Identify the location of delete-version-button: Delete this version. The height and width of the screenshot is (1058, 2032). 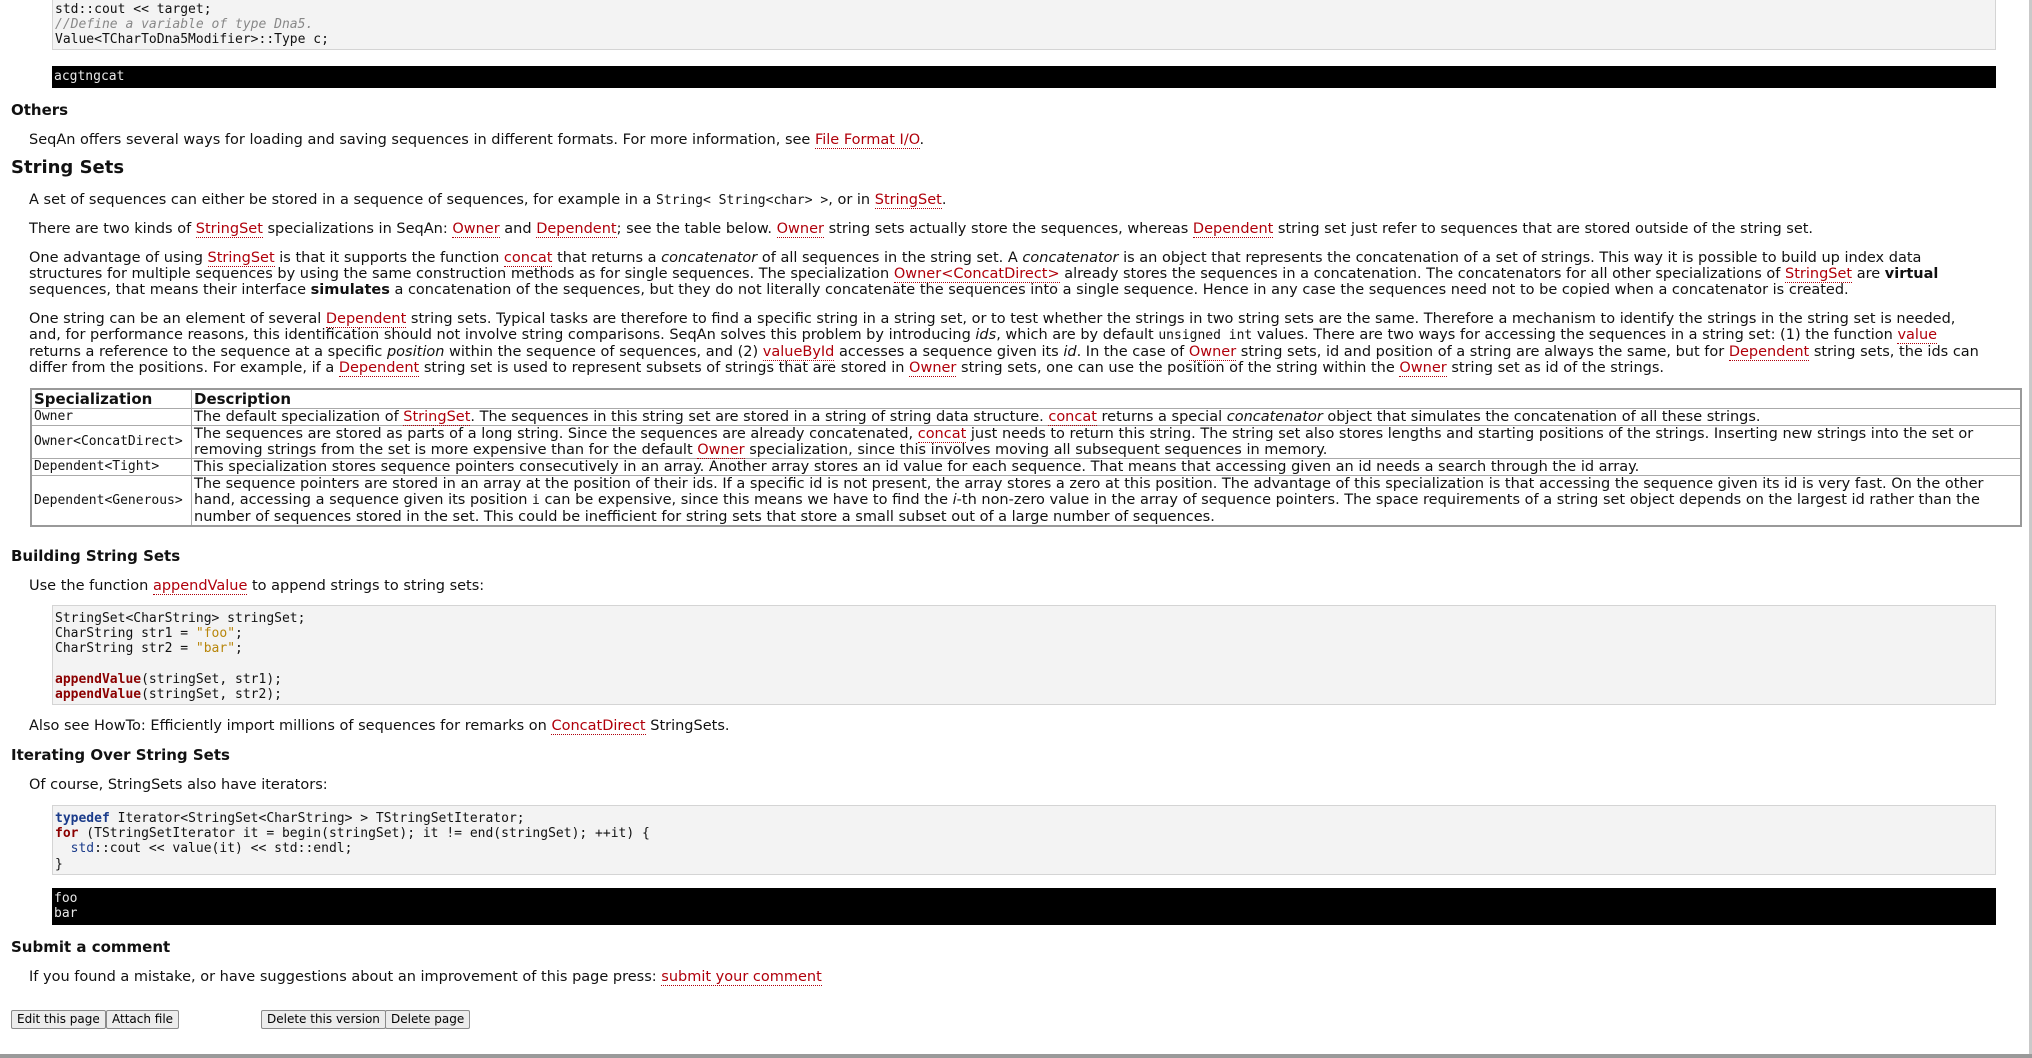
(323, 1019).